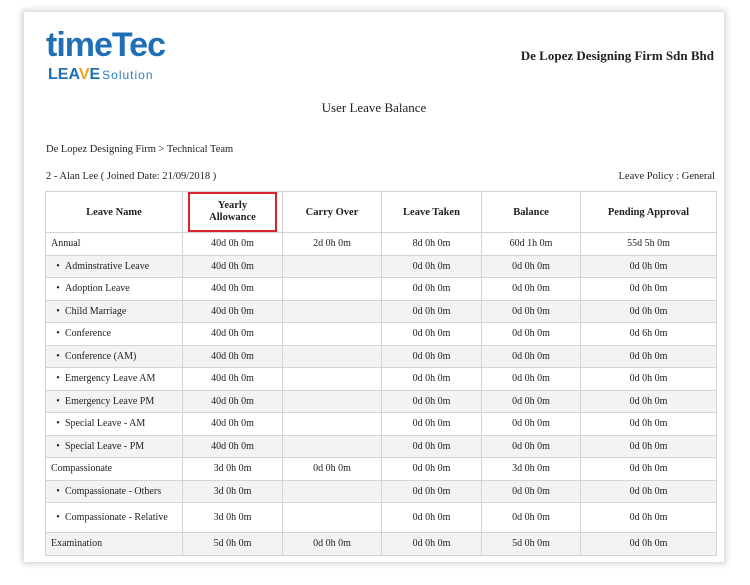 The image size is (750, 585). I want to click on leave-name-cell: • Conference, so click(114, 334).